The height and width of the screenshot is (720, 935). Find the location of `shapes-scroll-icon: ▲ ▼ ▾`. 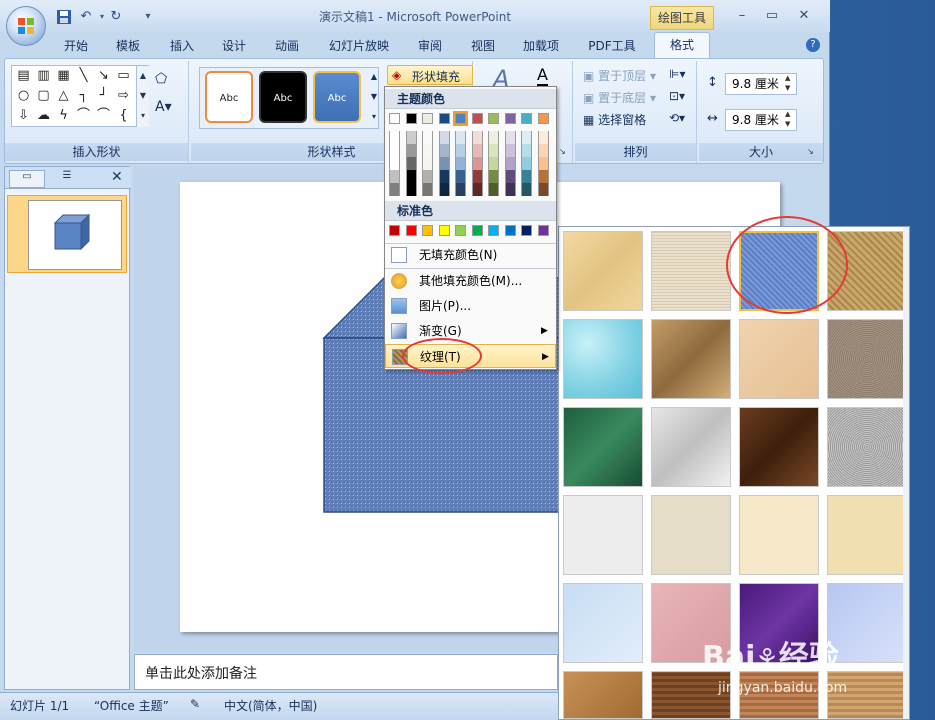

shapes-scroll-icon: ▲ ▼ ▾ is located at coordinates (142, 96).